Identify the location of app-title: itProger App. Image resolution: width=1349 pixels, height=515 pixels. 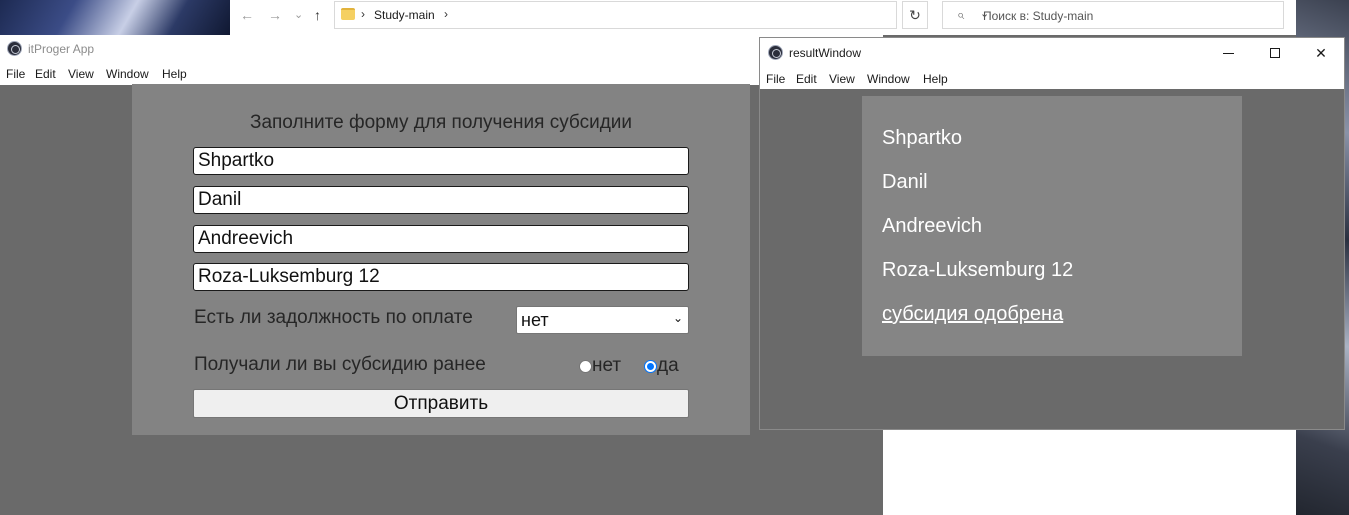
(61, 49).